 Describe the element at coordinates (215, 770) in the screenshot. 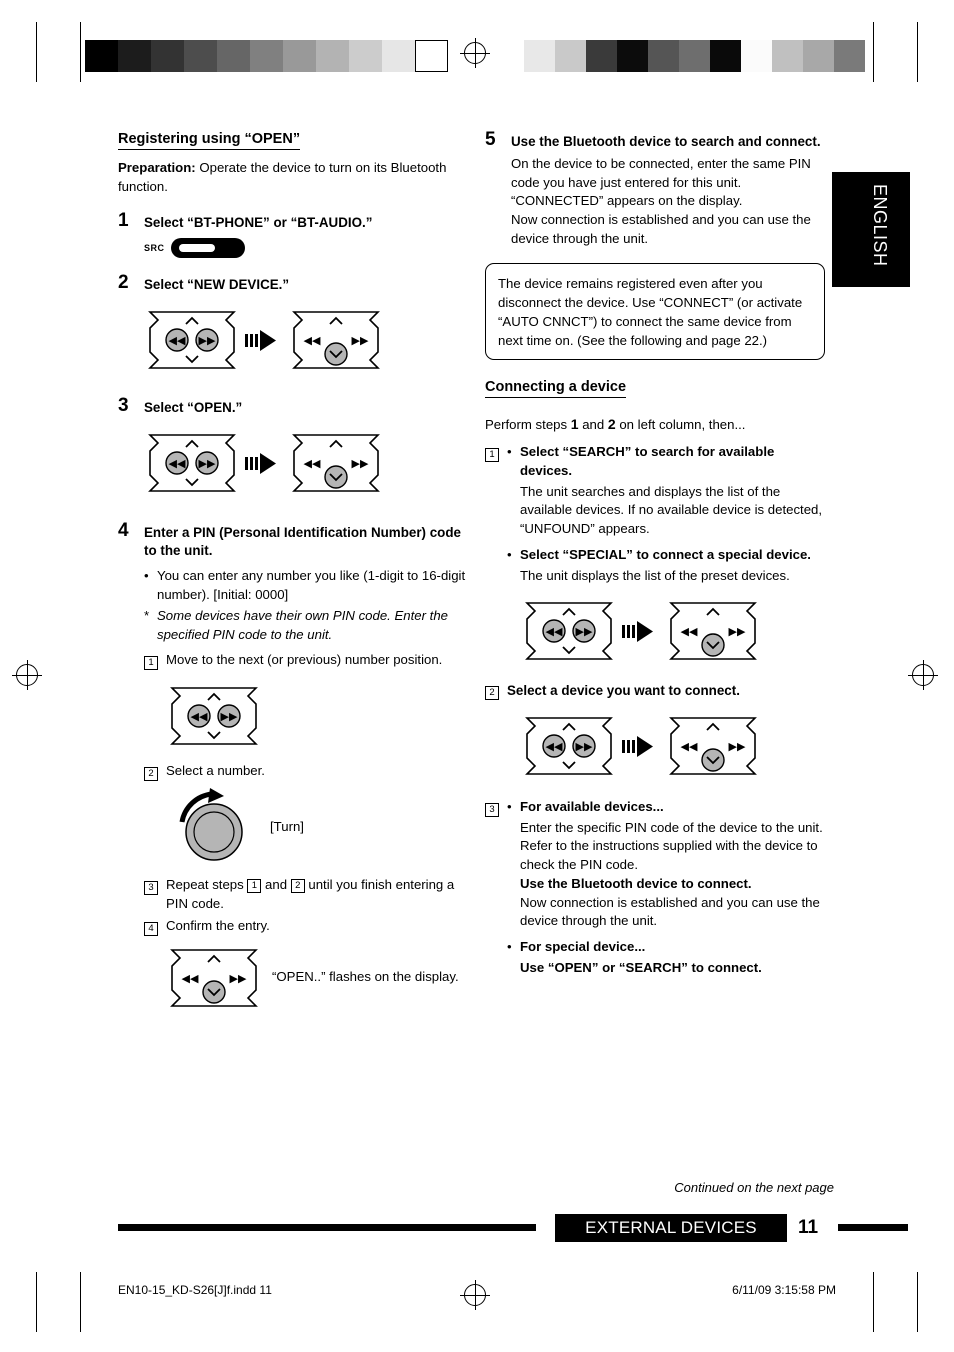

I see `step-4-sub-2-text: Select a number.` at that location.